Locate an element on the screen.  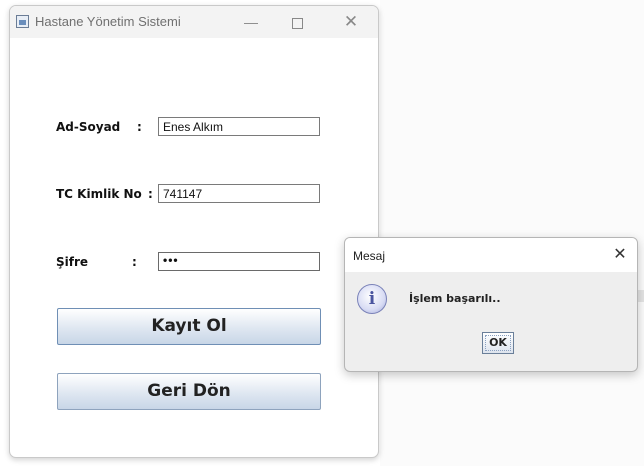
maximize-icon is located at coordinates (297, 23).